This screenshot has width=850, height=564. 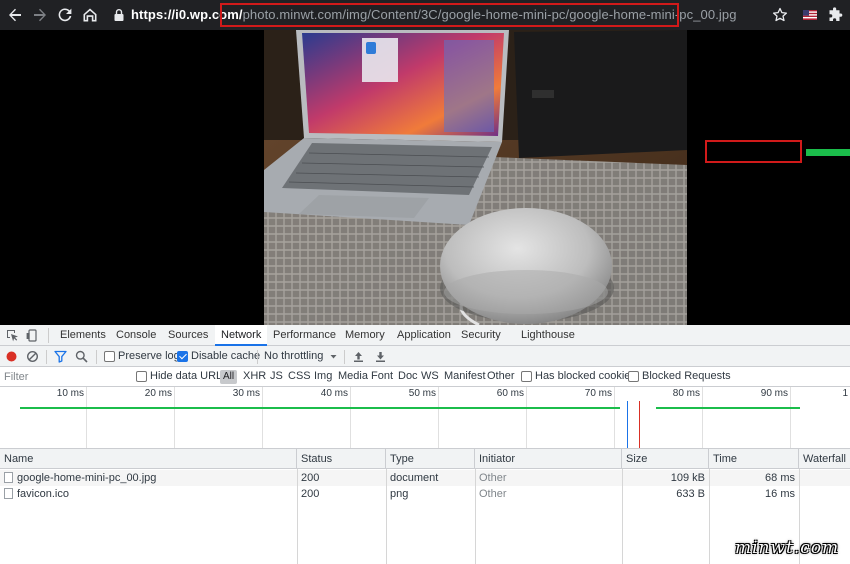 What do you see at coordinates (810, 15) in the screenshot?
I see `flag-icon` at bounding box center [810, 15].